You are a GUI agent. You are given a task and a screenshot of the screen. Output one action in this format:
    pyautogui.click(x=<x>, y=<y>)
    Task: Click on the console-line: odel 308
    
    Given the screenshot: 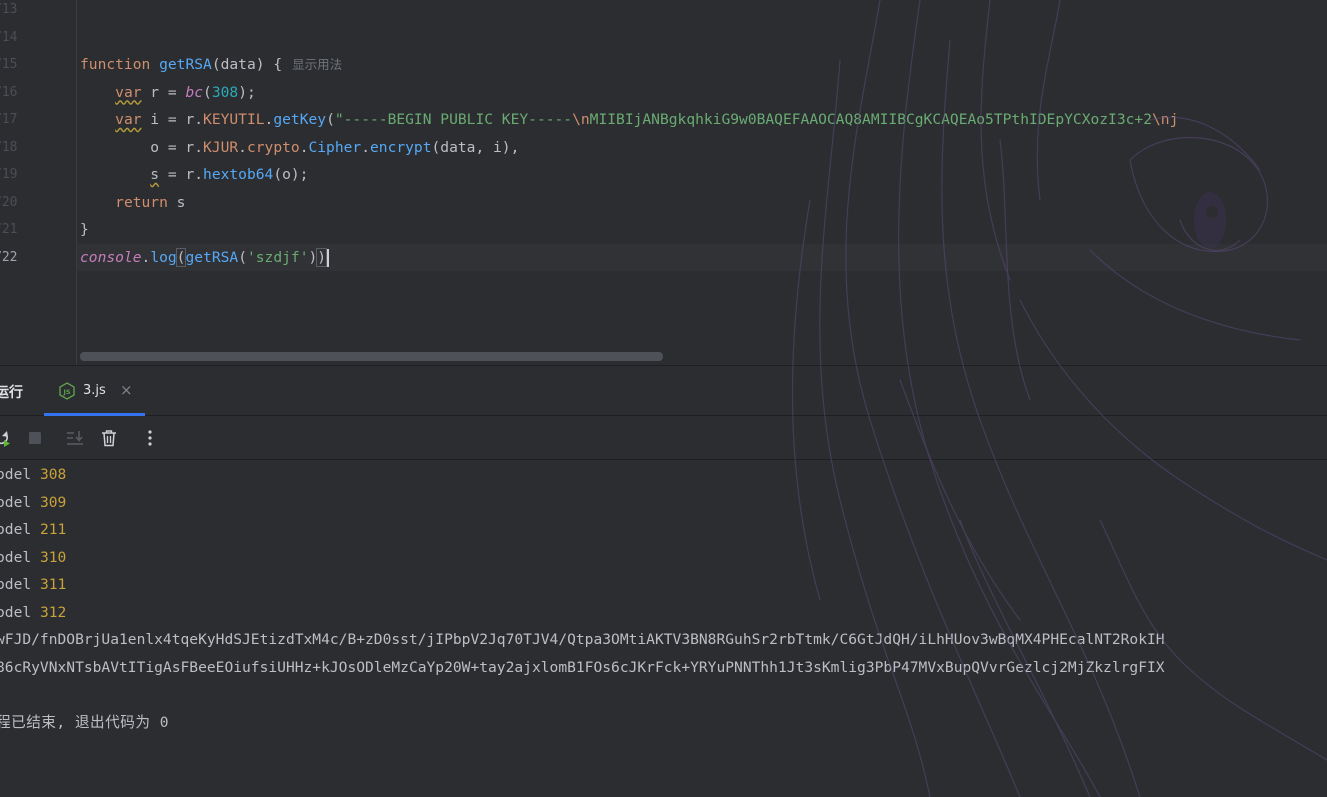 What is the action you would take?
    pyautogui.click(x=33, y=475)
    